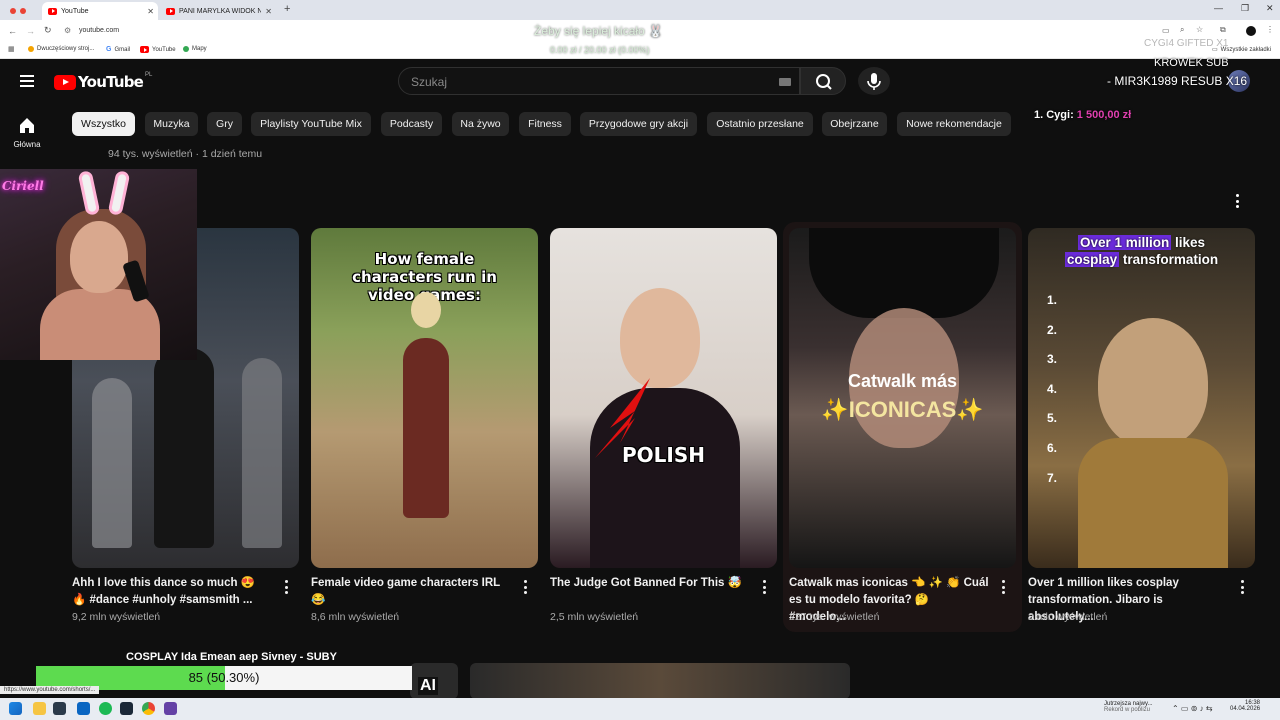 This screenshot has height=720, width=1280. What do you see at coordinates (199, 49) in the screenshot?
I see `bookmark-label: Mapy` at bounding box center [199, 49].